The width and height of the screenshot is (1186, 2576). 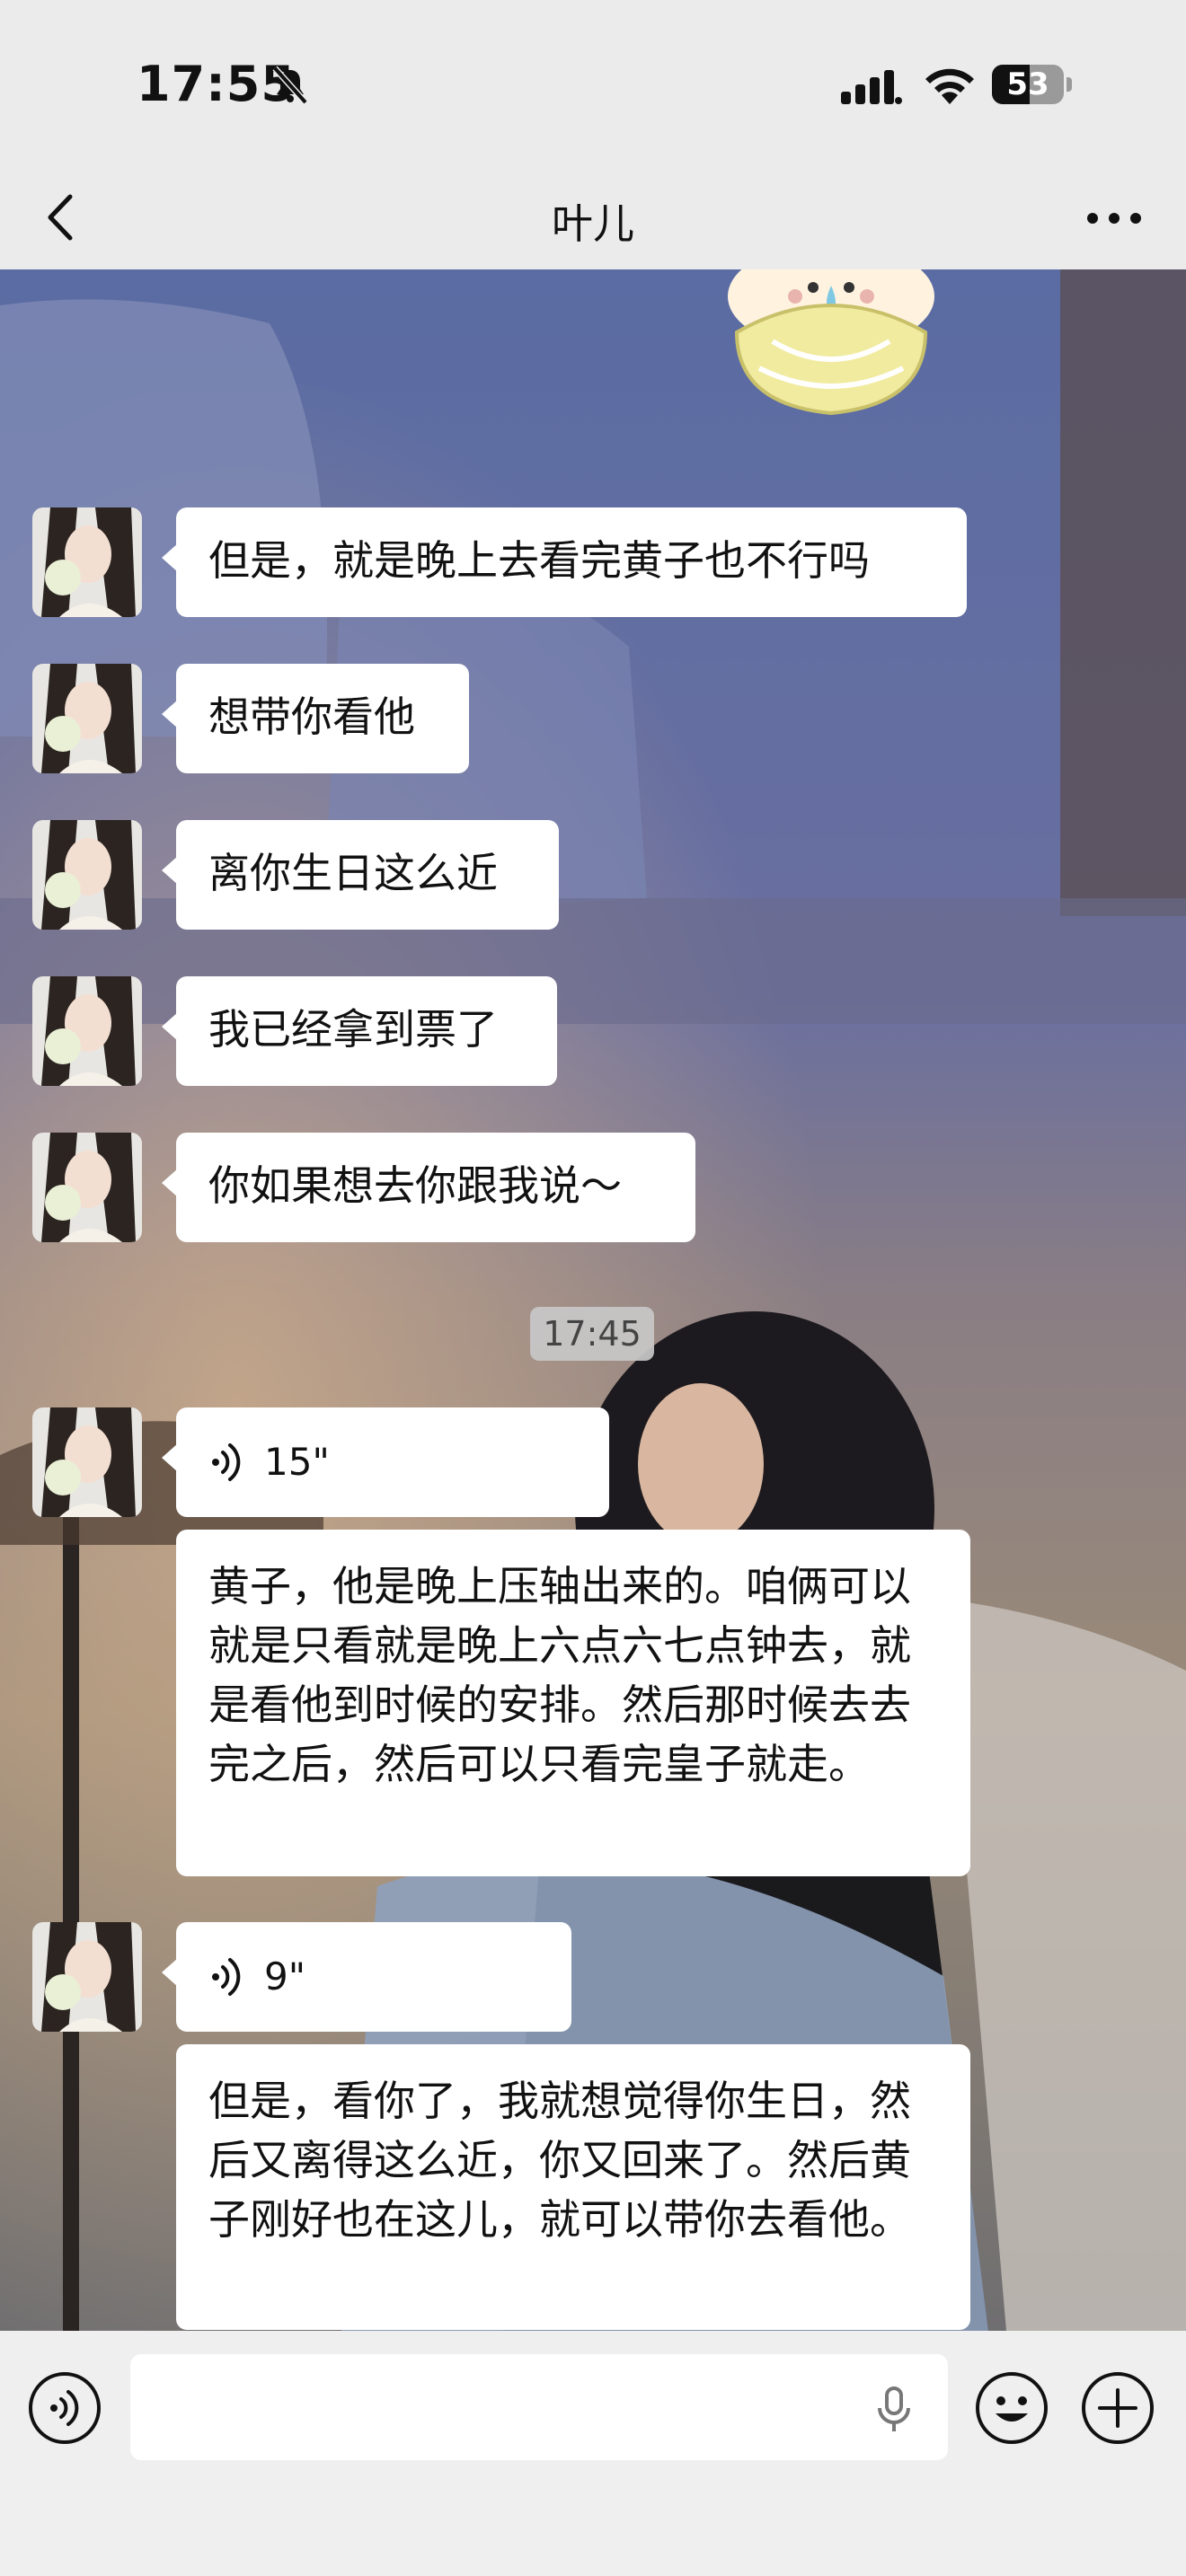 I want to click on message-bubble: 我已经拿到票了, so click(x=359, y=1031).